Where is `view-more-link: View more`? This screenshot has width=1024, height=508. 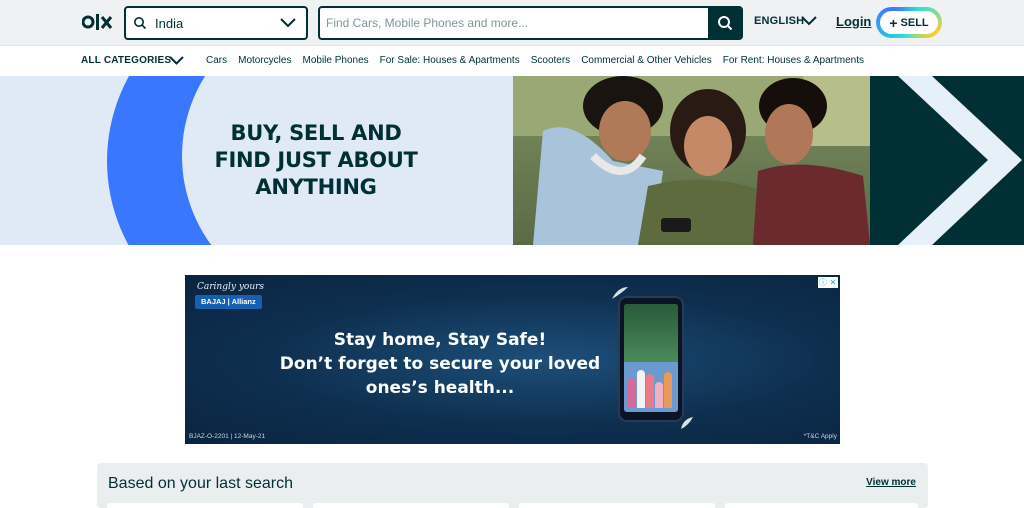 view-more-link: View more is located at coordinates (891, 482).